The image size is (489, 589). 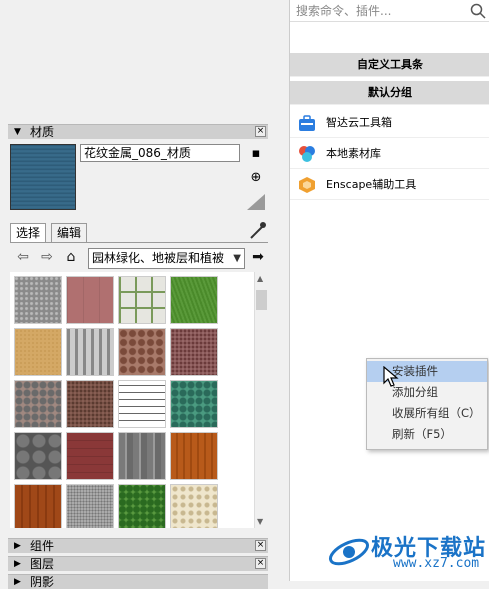 I want to click on grid-scrollbar: ▲ ▼, so click(x=261, y=400).